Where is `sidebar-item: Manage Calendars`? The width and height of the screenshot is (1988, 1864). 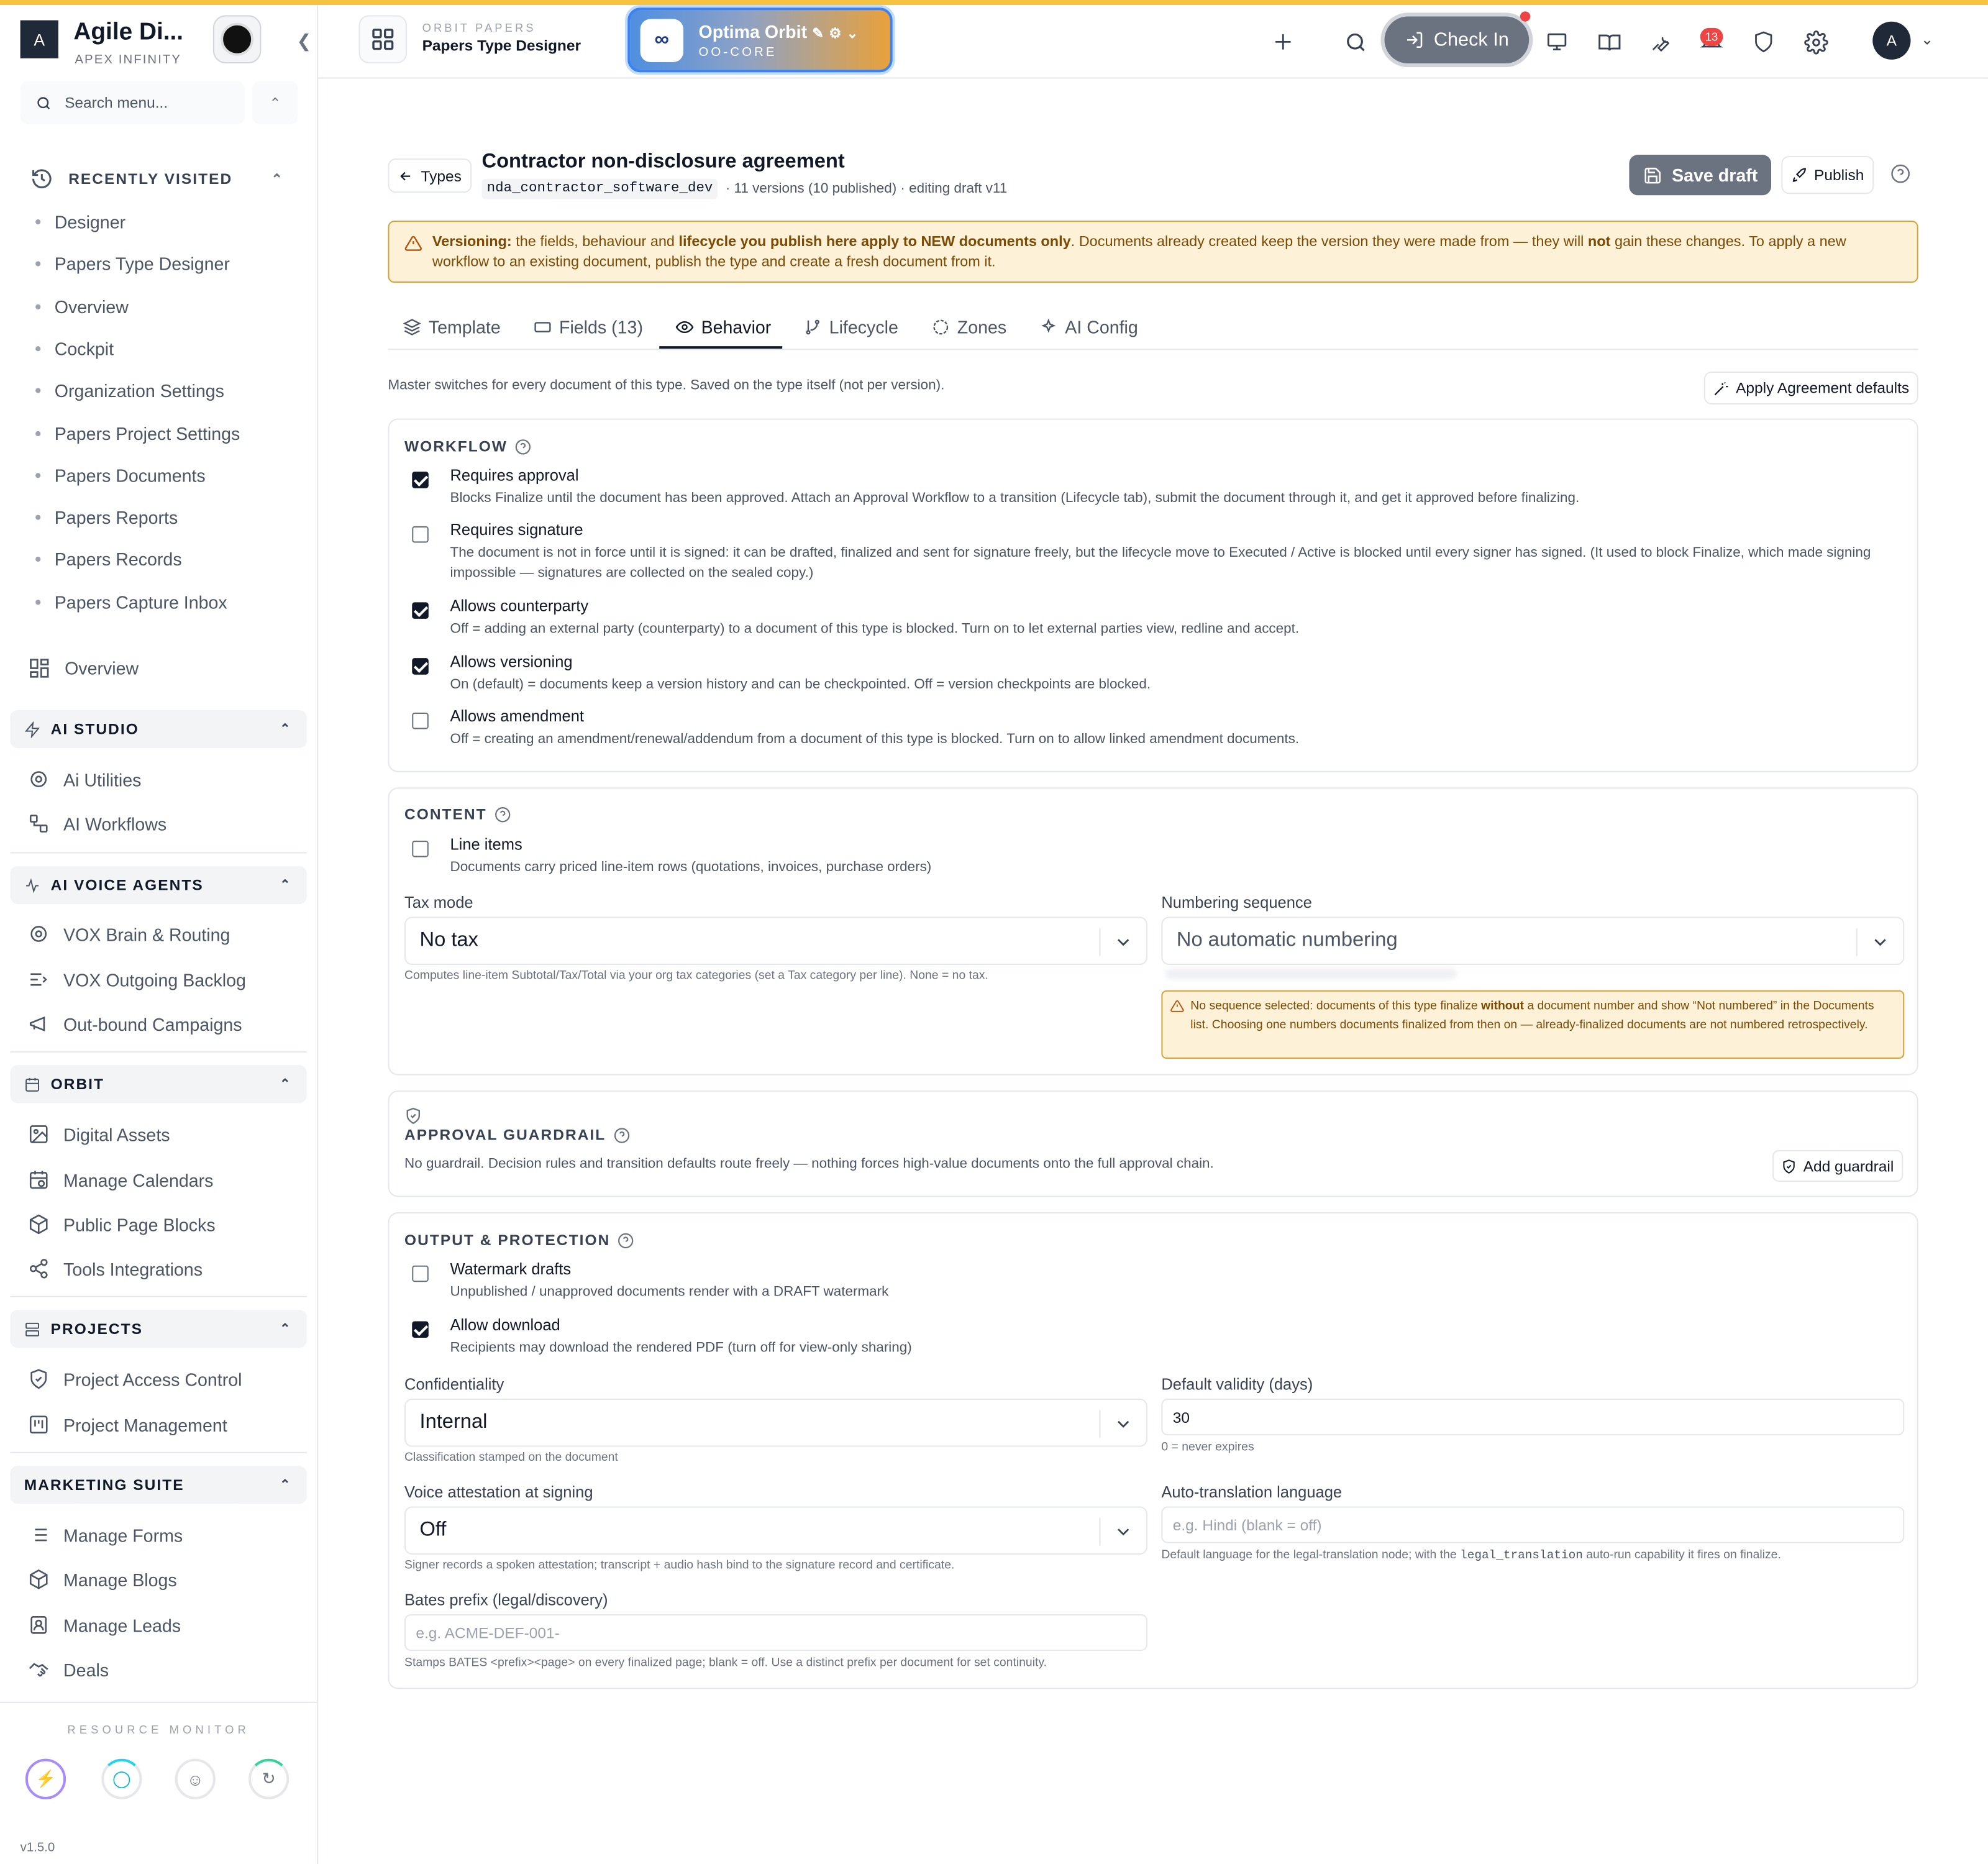 sidebar-item: Manage Calendars is located at coordinates (120, 1180).